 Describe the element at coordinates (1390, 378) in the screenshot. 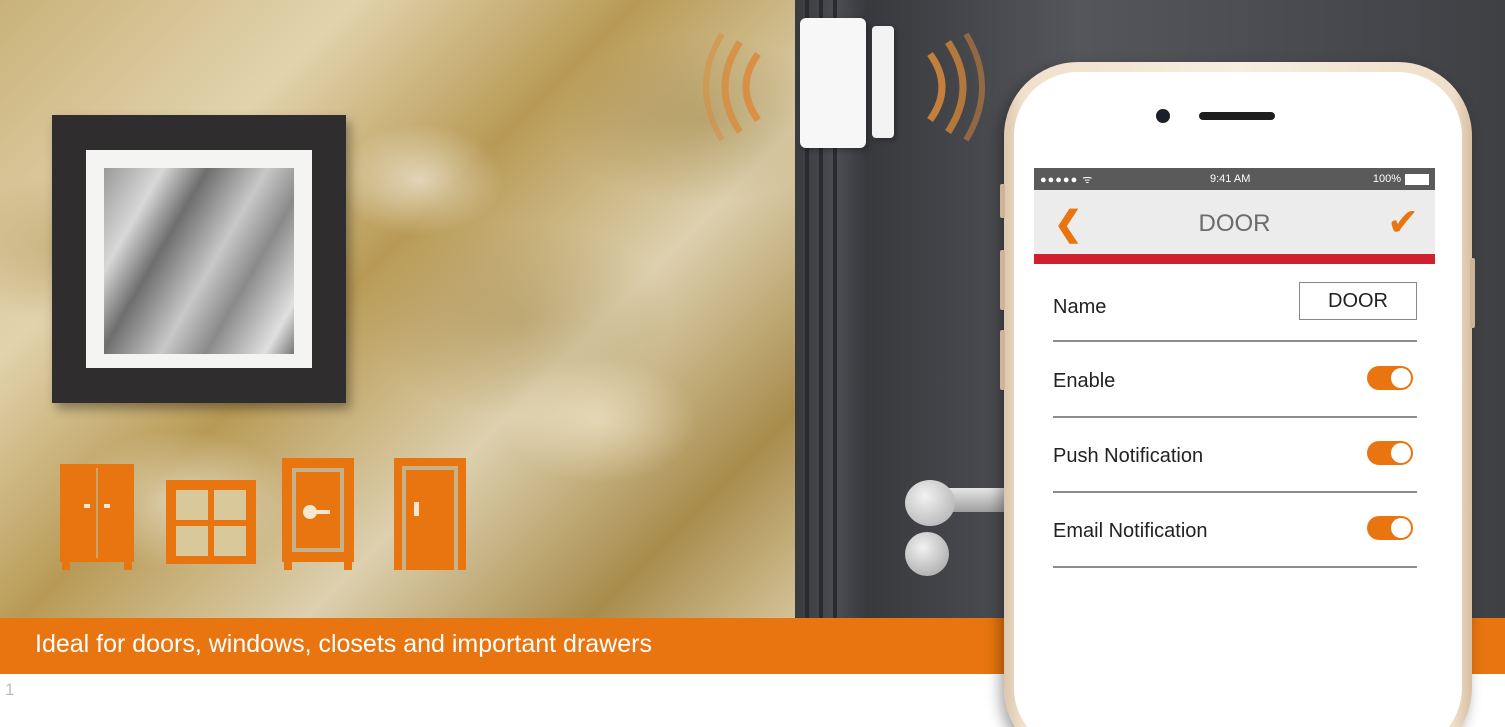

I see `enable-toggle` at that location.